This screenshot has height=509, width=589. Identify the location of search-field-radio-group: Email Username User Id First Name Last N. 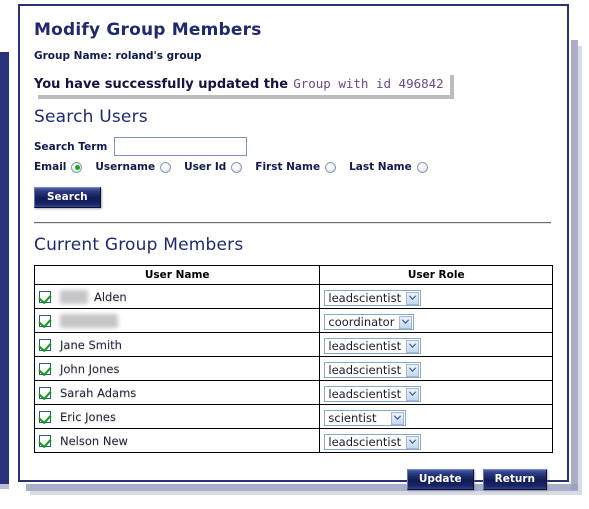
(294, 167).